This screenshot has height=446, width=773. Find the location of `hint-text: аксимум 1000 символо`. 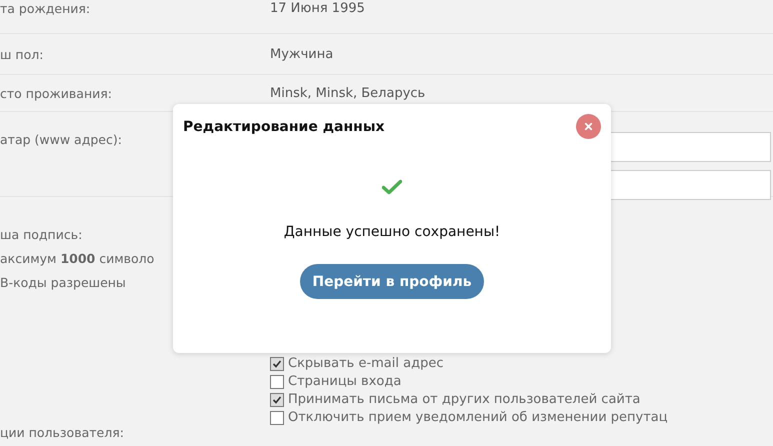

hint-text: аксимум 1000 символо is located at coordinates (78, 258).